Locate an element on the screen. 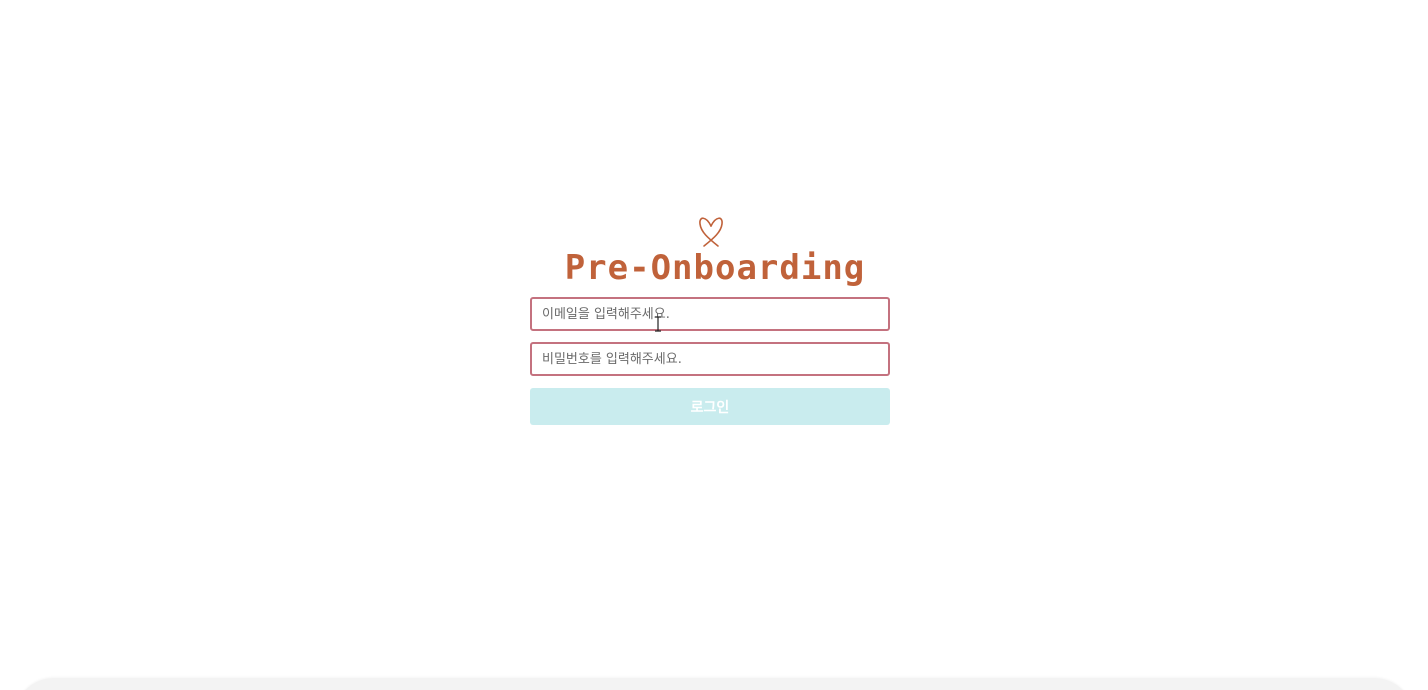 The height and width of the screenshot is (690, 1428). app-logo: Pre-Onboarding is located at coordinates (715, 248).